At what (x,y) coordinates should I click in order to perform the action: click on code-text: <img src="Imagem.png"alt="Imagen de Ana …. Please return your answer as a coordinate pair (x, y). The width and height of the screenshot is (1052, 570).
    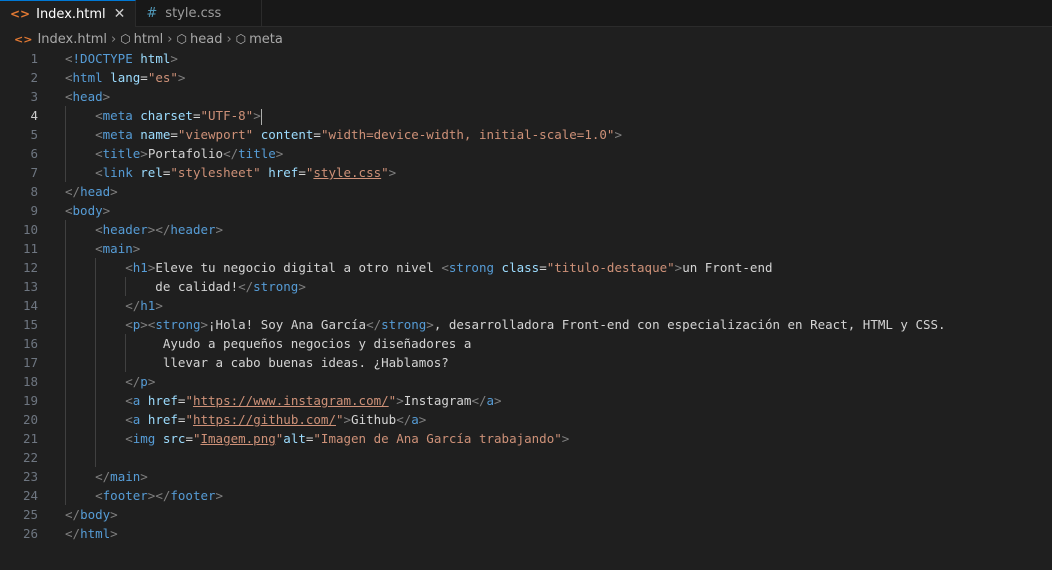
    Looking at the image, I should click on (317, 438).